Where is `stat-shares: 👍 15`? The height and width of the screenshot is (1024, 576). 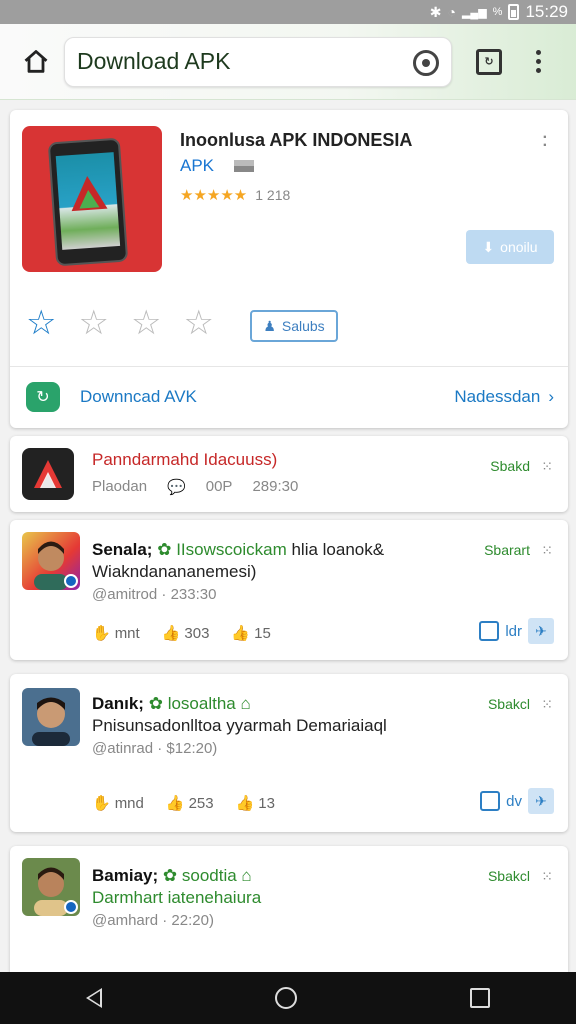
stat-shares: 👍 15 is located at coordinates (250, 633).